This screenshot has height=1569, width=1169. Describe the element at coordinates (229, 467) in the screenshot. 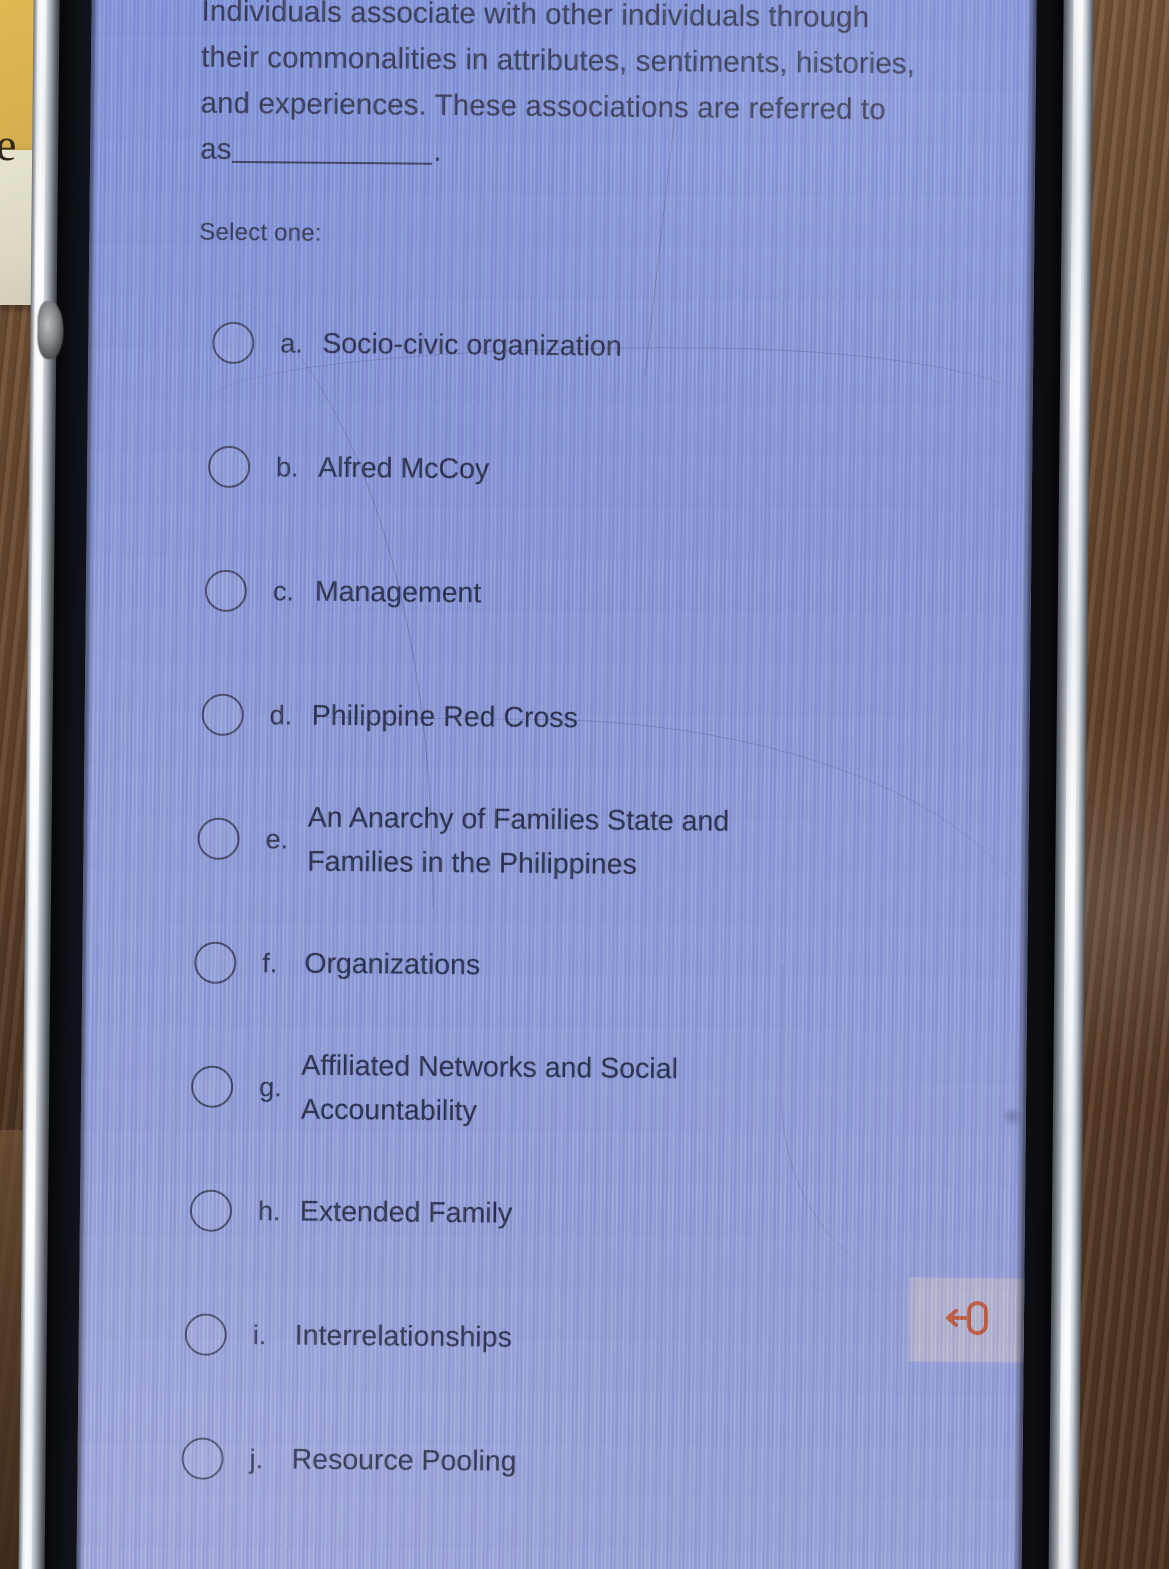

I see `radio-button-b` at that location.